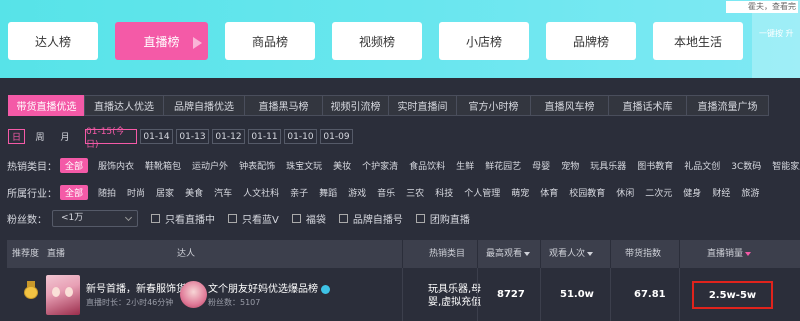  I want to click on industry-item: 休闲, so click(625, 192).